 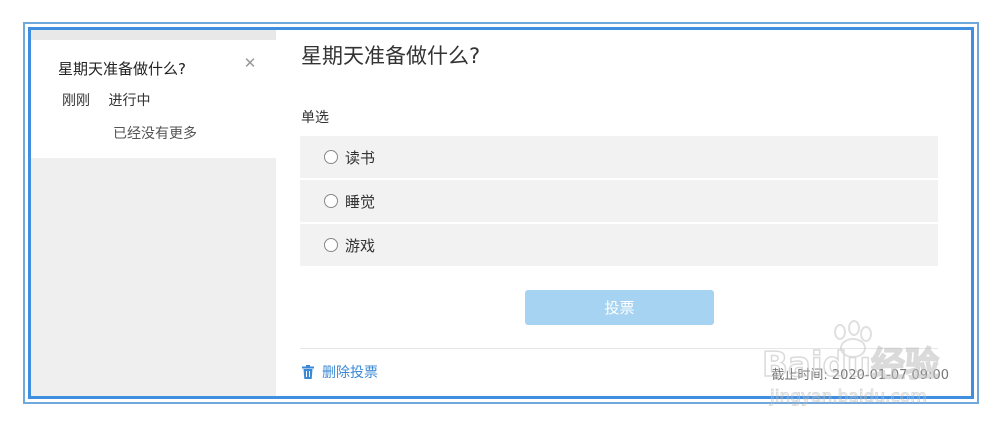 What do you see at coordinates (315, 118) in the screenshot?
I see `vote-type-label: 单选` at bounding box center [315, 118].